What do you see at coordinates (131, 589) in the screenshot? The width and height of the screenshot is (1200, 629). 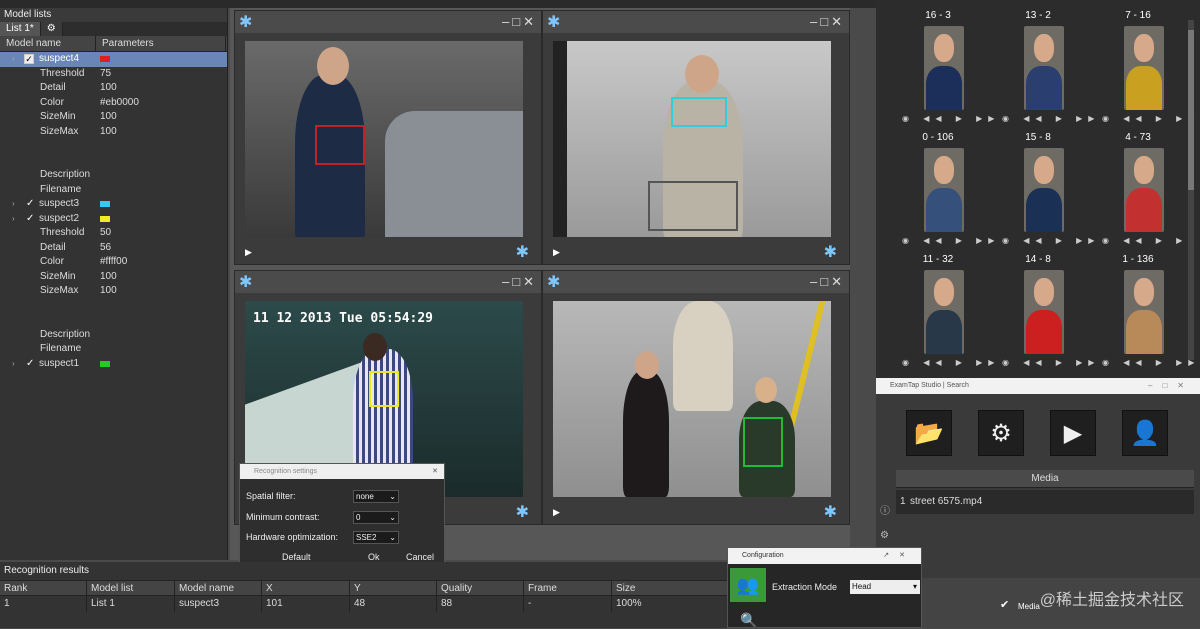 I see `results-col-header: Model list` at bounding box center [131, 589].